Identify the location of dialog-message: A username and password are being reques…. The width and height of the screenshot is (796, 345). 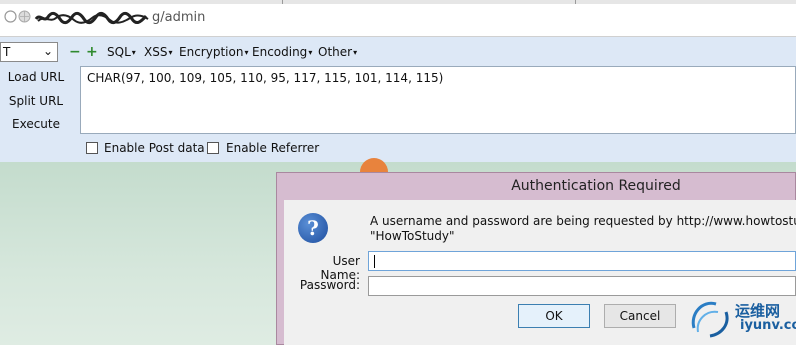
(583, 229).